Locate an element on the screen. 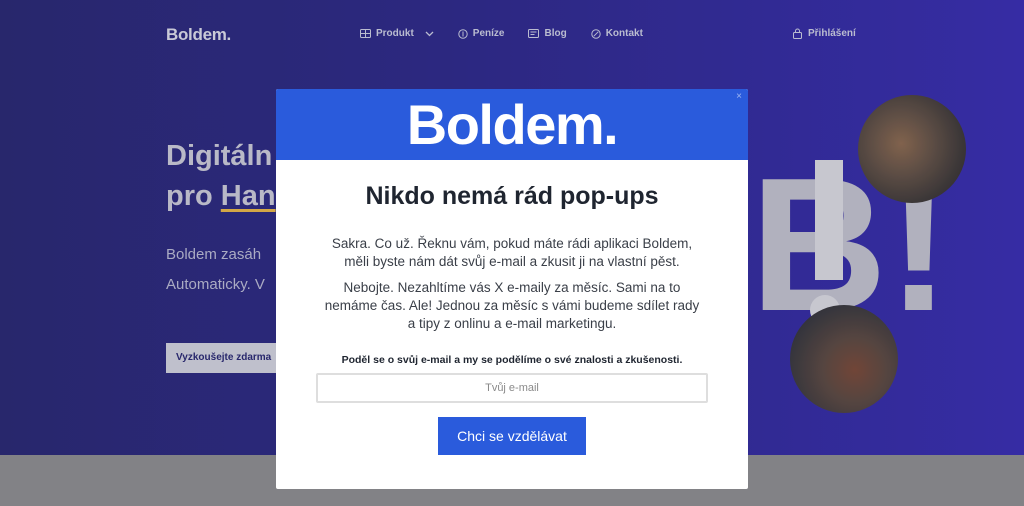 Image resolution: width=1024 pixels, height=506 pixels. popup-logo: Boldem. is located at coordinates (512, 124).